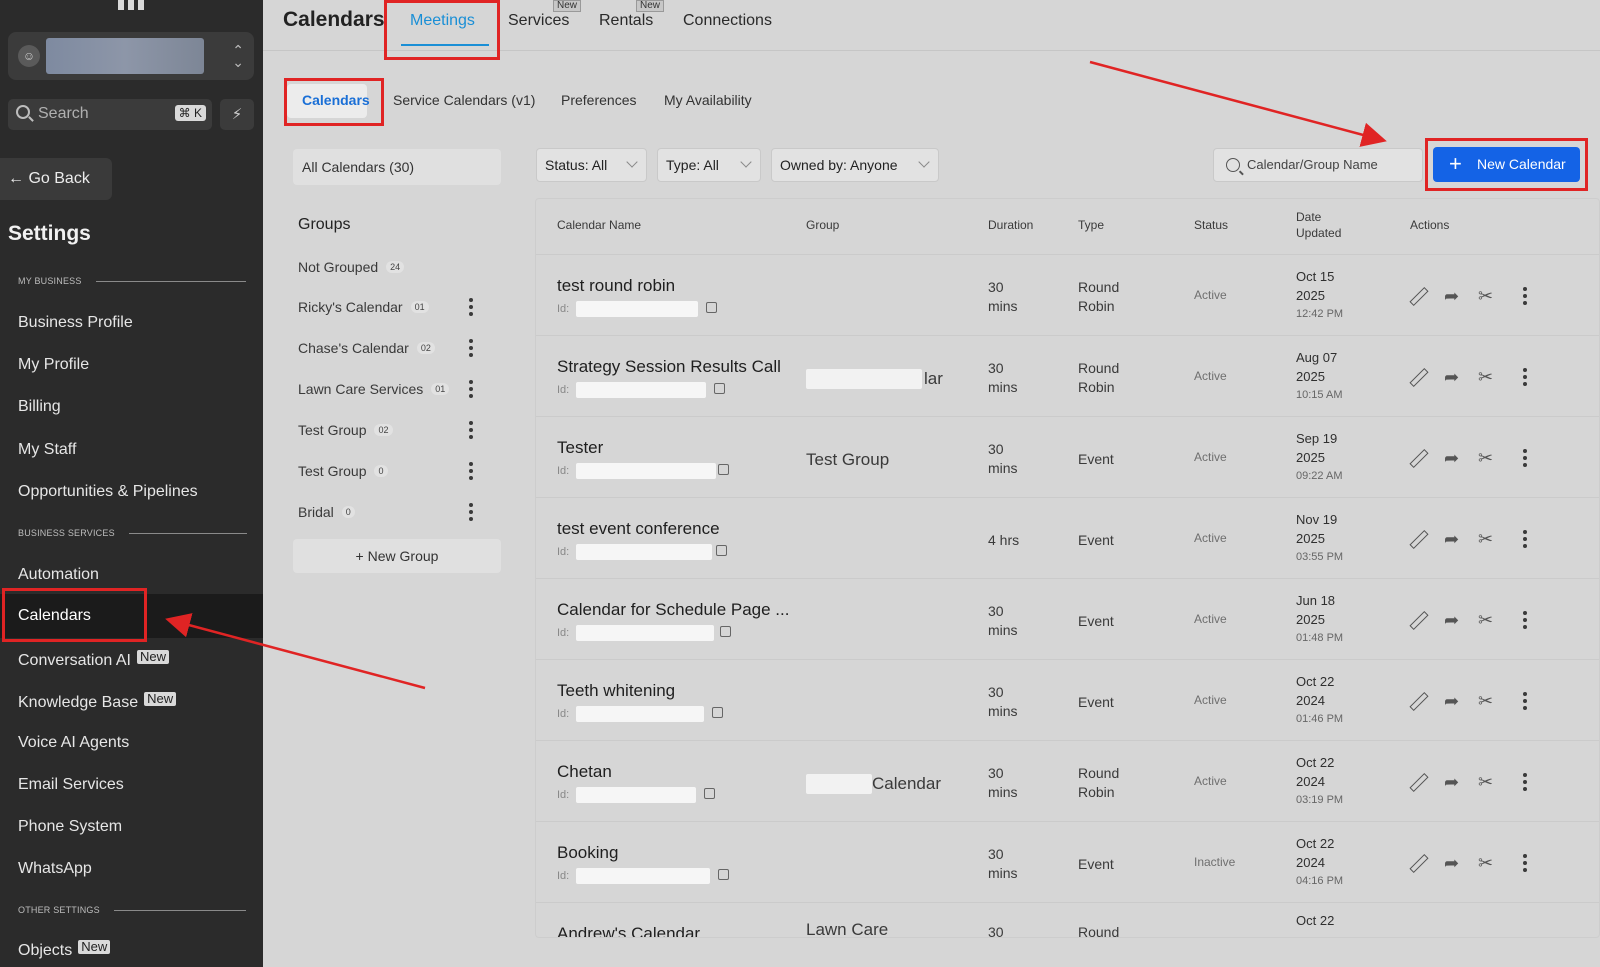 The image size is (1600, 967). I want to click on group-item: Test Group 02, so click(345, 430).